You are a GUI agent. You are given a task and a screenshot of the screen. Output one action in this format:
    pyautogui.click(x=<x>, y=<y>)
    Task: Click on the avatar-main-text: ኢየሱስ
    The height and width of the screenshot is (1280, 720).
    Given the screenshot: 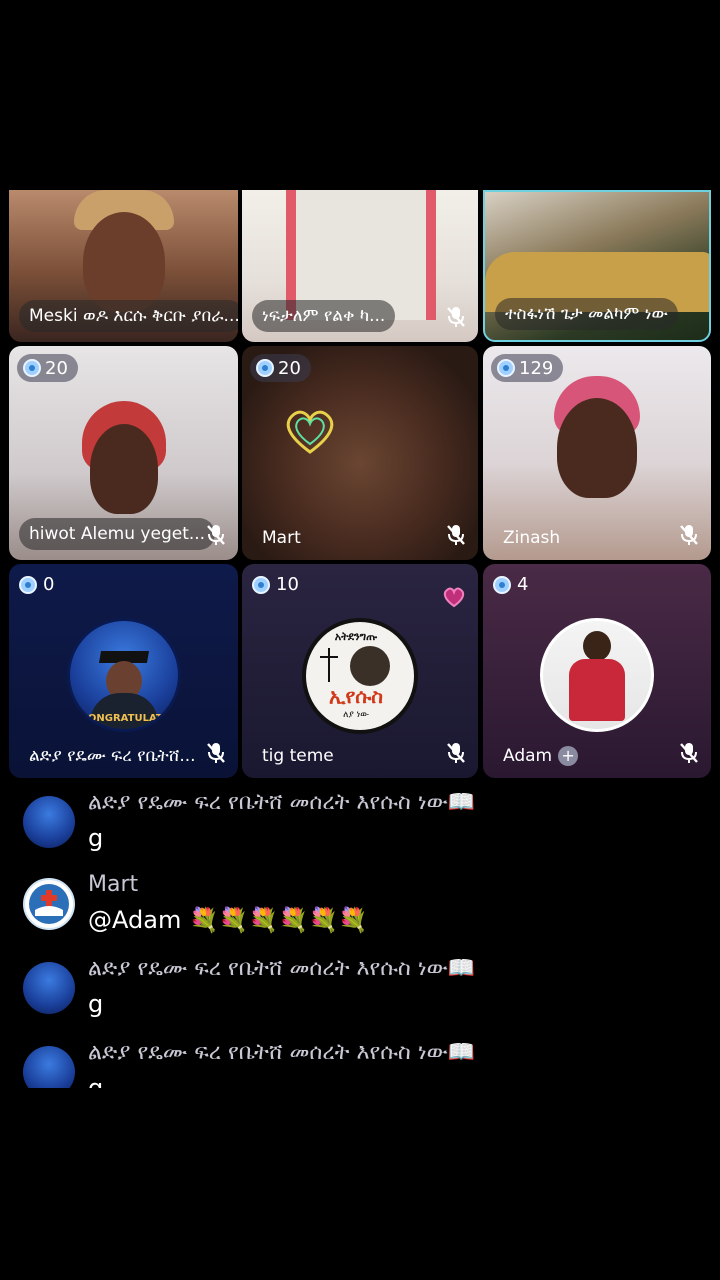 What is the action you would take?
    pyautogui.click(x=356, y=696)
    